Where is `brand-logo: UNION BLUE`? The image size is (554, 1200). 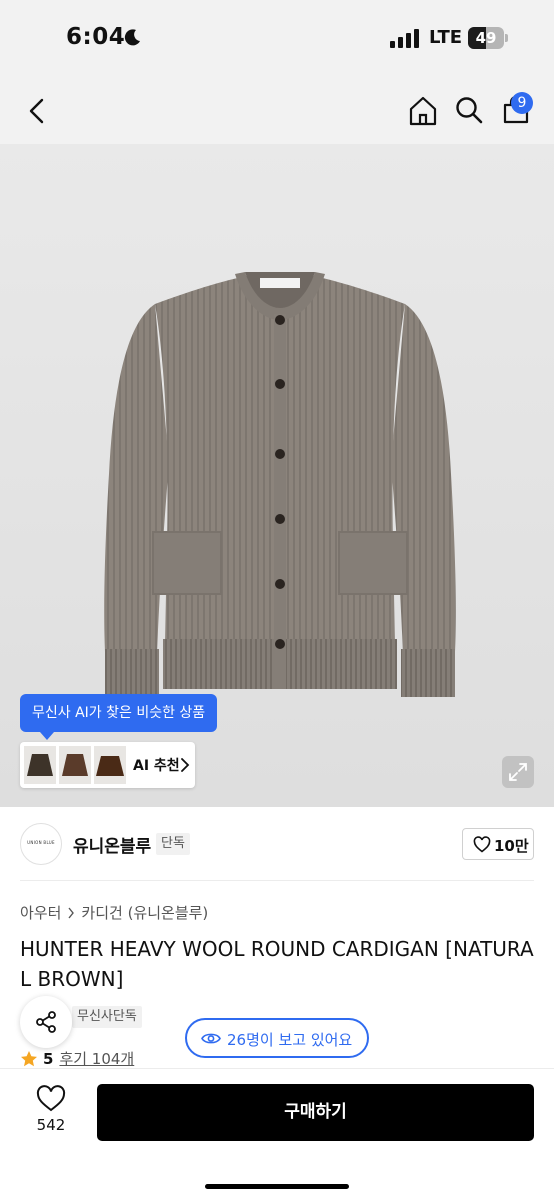
brand-logo: UNION BLUE is located at coordinates (41, 844).